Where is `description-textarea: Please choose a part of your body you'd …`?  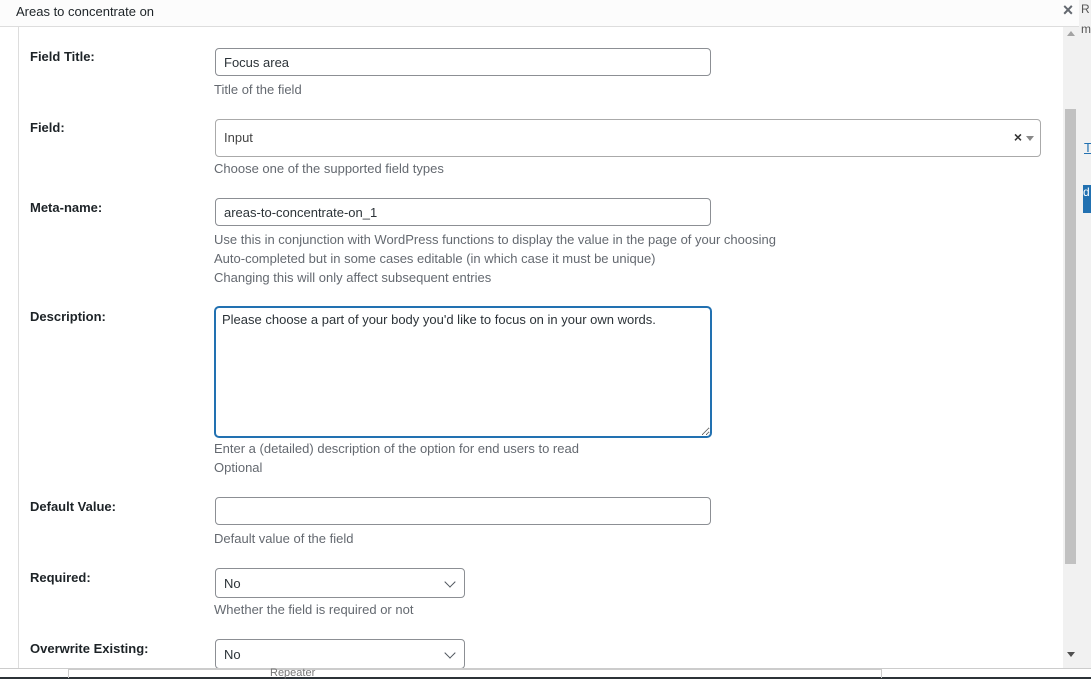 description-textarea: Please choose a part of your body you'd … is located at coordinates (463, 372).